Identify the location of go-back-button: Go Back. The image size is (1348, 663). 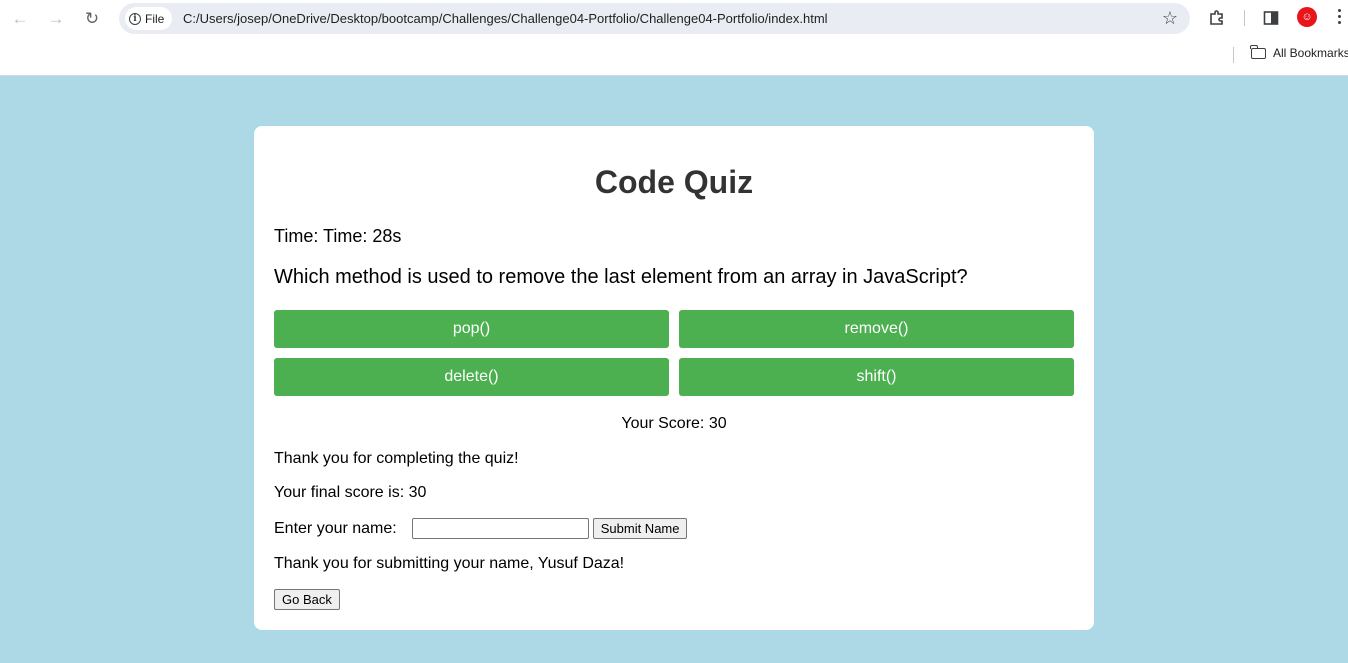
(307, 599).